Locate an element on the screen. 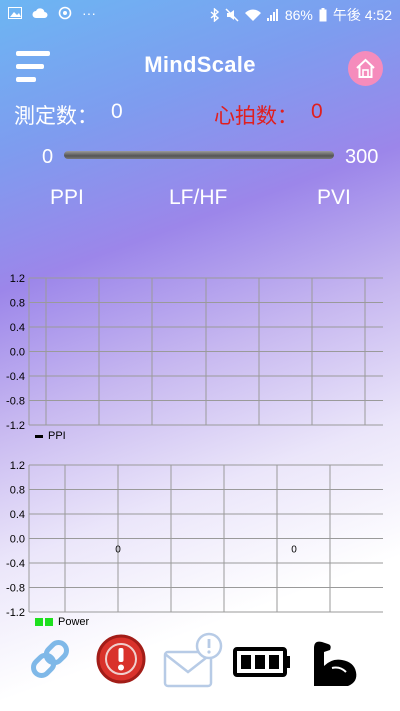 This screenshot has width=400, height=711. ppi-legend-swatch is located at coordinates (39, 436).